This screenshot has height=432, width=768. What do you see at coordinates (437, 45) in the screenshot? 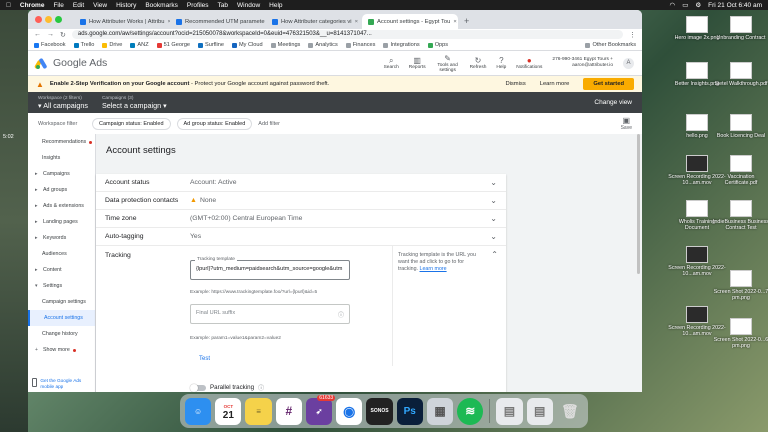
I see `bookmark-opps: Opps` at bounding box center [437, 45].